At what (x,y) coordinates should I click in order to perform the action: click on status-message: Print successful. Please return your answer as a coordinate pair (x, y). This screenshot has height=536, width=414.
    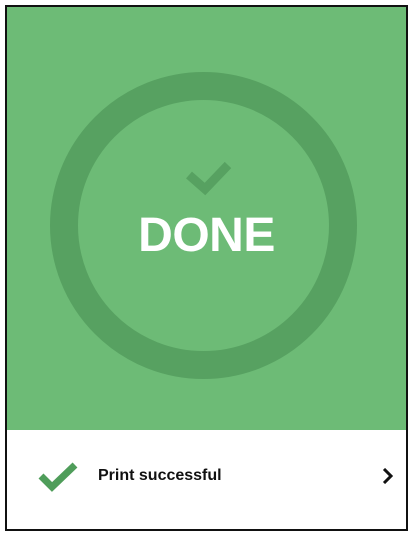
    Looking at the image, I should click on (160, 475).